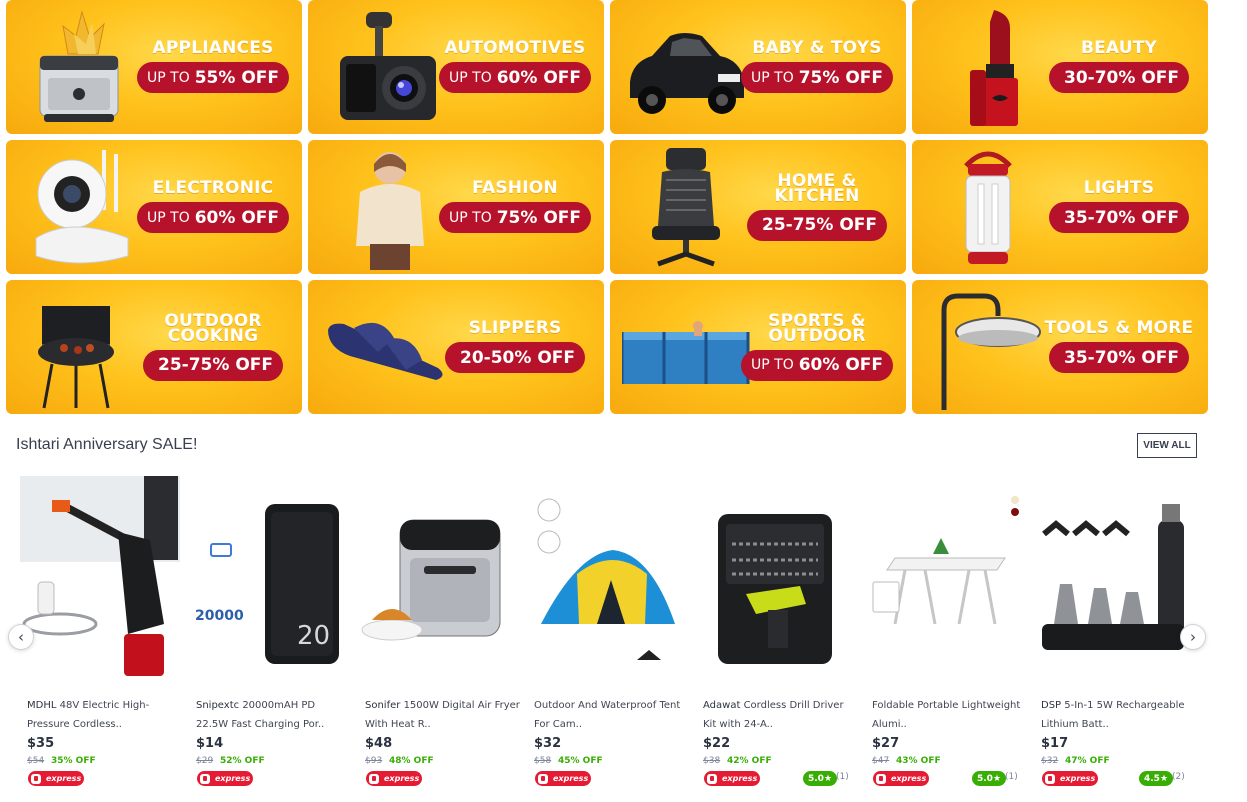  What do you see at coordinates (1113, 715) in the screenshot?
I see `product-title: DSP 5-In-1 5W Rechargeable Lithium Batt..` at bounding box center [1113, 715].